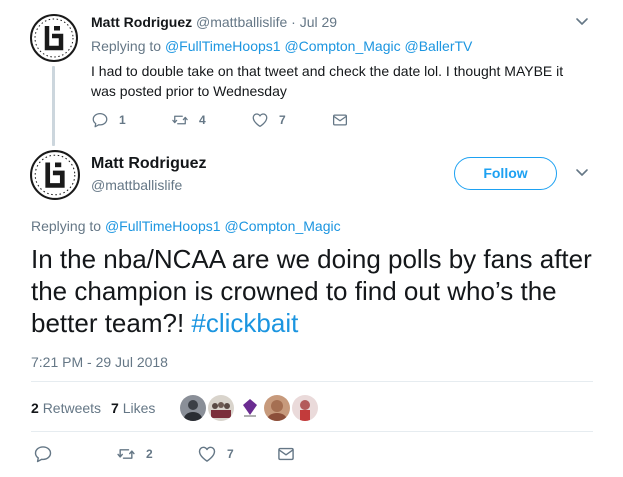 The height and width of the screenshot is (477, 623). Describe the element at coordinates (149, 164) in the screenshot. I see `main-author-name: Matt Rodriguez` at that location.